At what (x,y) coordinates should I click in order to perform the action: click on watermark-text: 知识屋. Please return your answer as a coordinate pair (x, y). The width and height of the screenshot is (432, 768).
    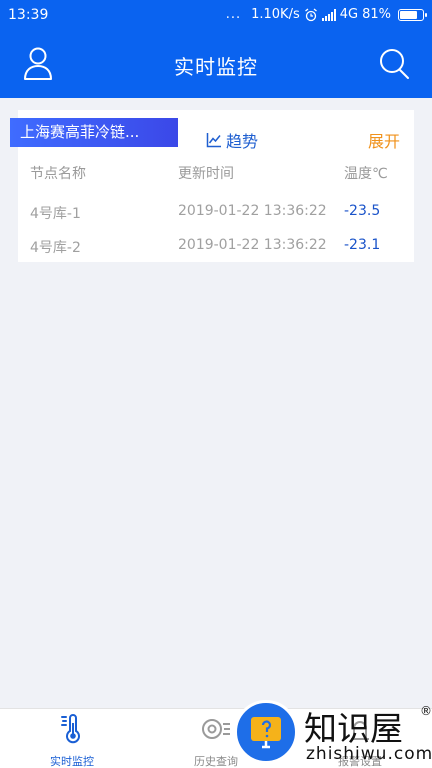
    Looking at the image, I should click on (353, 728).